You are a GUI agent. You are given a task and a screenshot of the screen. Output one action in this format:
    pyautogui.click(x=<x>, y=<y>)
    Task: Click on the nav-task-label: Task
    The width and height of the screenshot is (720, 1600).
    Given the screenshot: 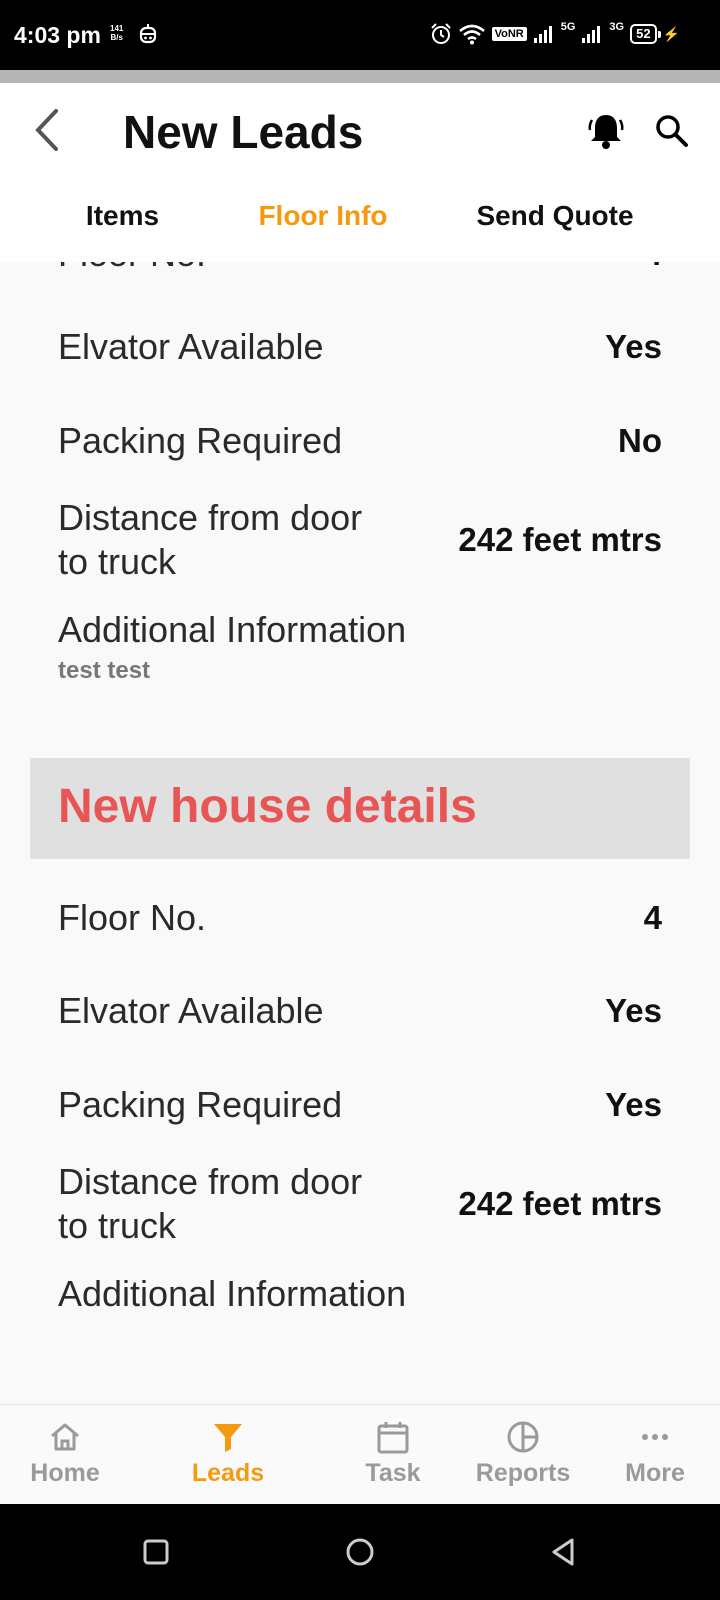 What is the action you would take?
    pyautogui.click(x=393, y=1473)
    